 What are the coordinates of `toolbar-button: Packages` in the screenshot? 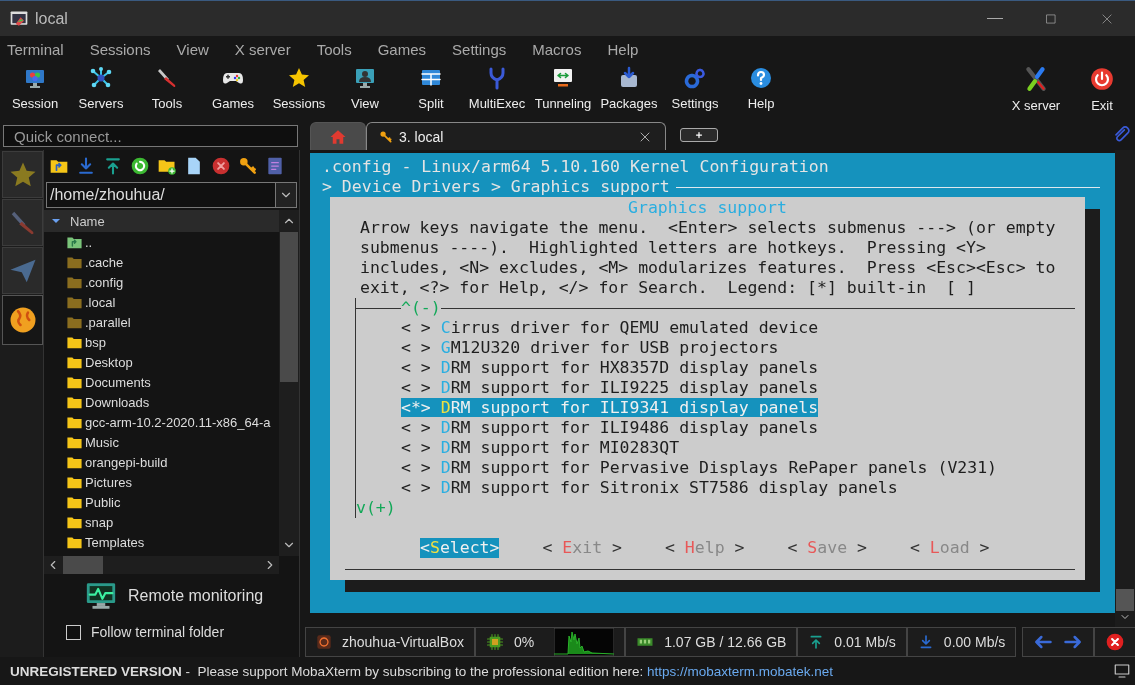 It's located at (629, 91).